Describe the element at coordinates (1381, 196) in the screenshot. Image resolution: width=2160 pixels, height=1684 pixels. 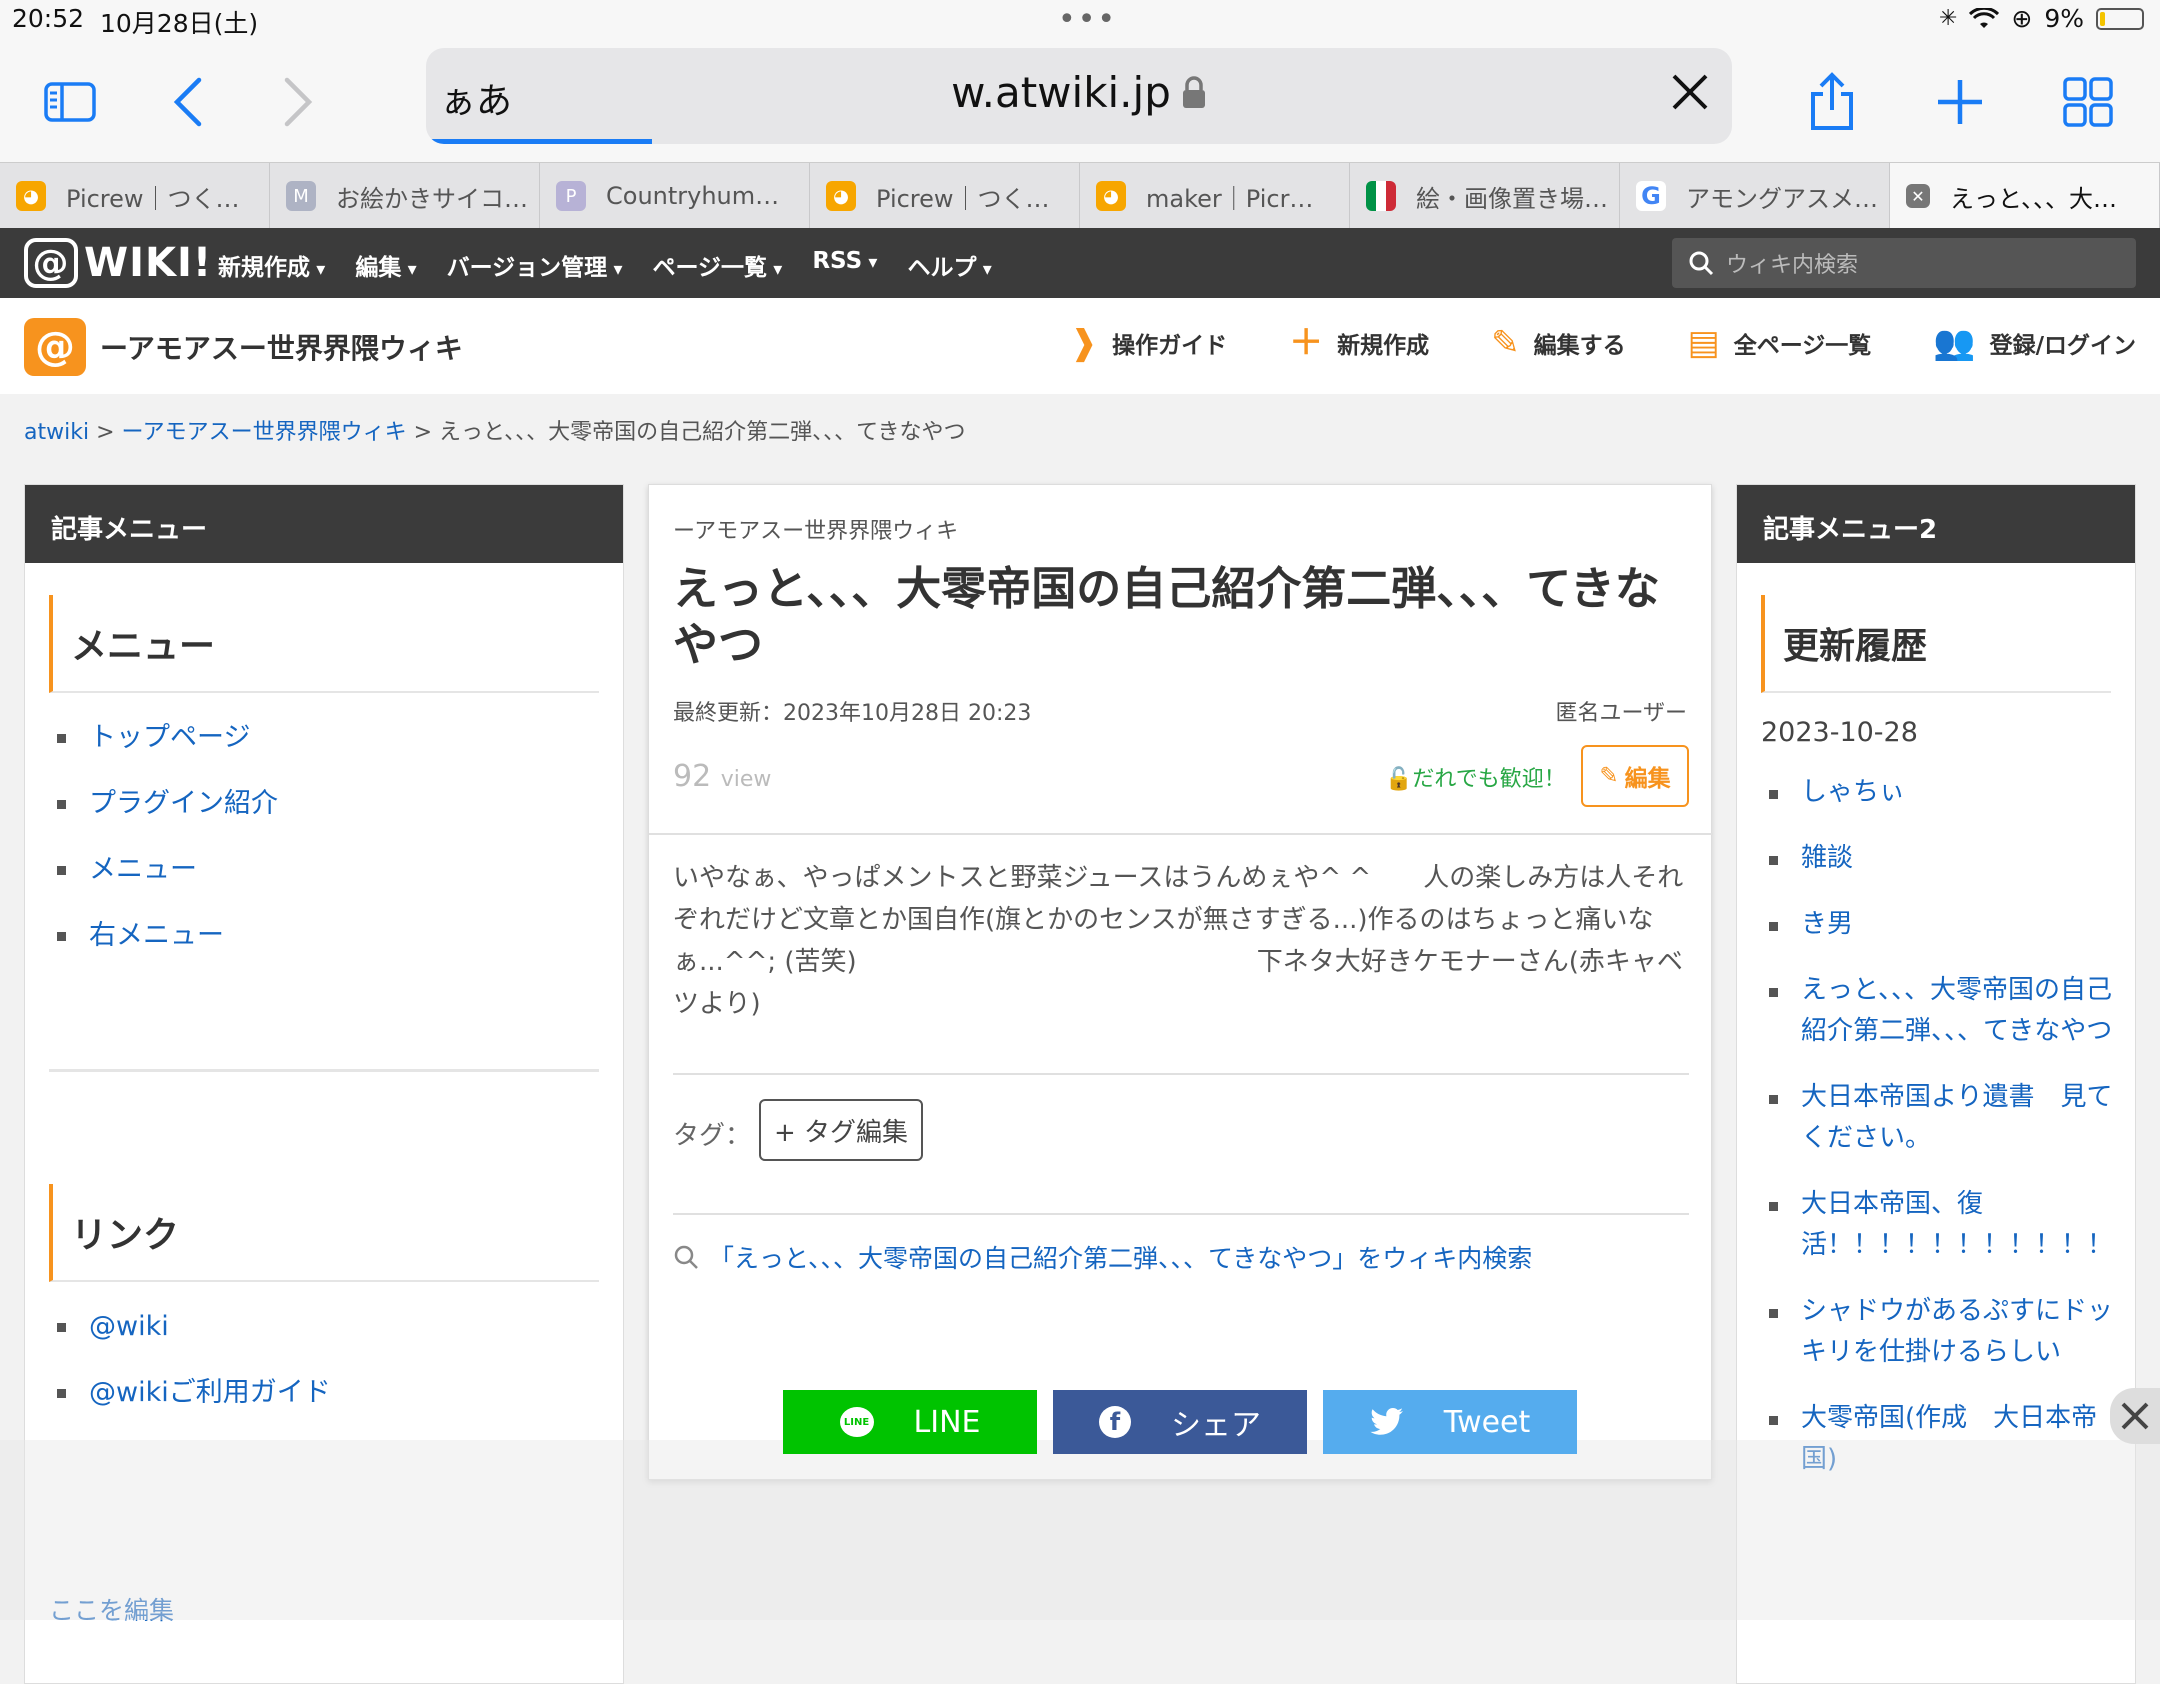
I see `italy-flag-icon` at that location.